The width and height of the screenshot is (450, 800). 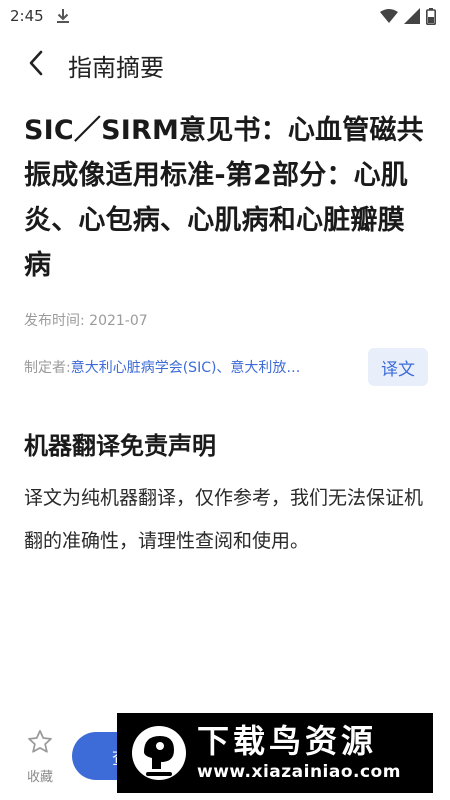 What do you see at coordinates (63, 16) in the screenshot?
I see `download-icon` at bounding box center [63, 16].